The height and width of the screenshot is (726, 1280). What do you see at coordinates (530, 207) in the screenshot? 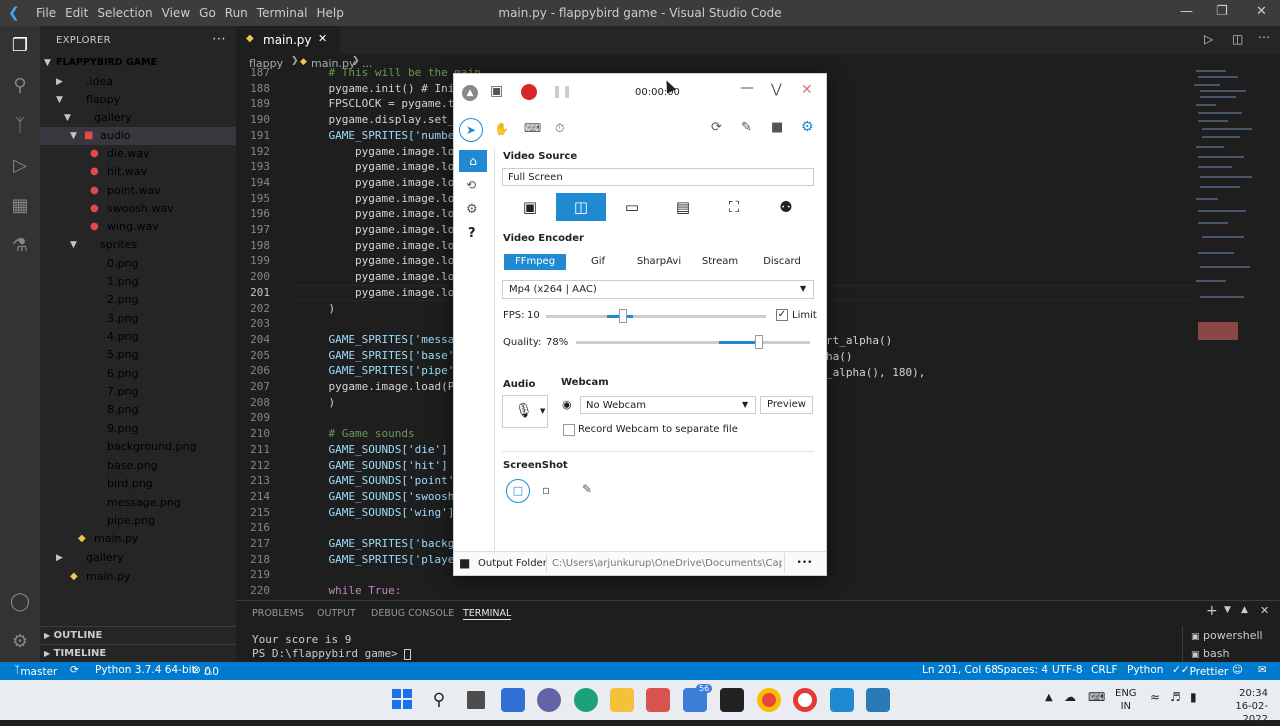
I see `webcam-source-icon: ▣` at bounding box center [530, 207].